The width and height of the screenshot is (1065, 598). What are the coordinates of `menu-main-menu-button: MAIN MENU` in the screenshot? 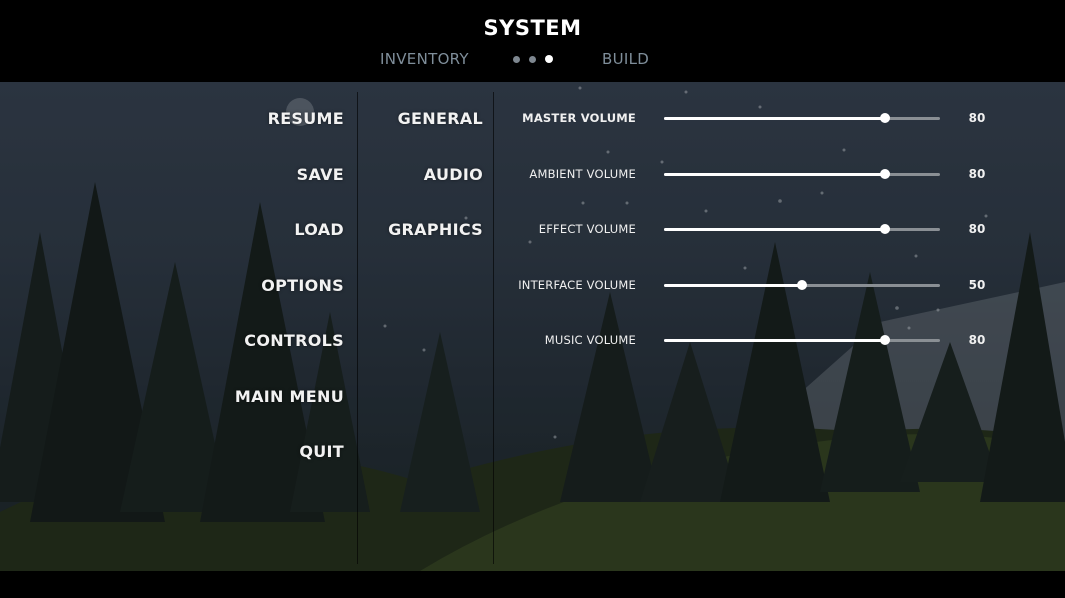 It's located at (289, 396).